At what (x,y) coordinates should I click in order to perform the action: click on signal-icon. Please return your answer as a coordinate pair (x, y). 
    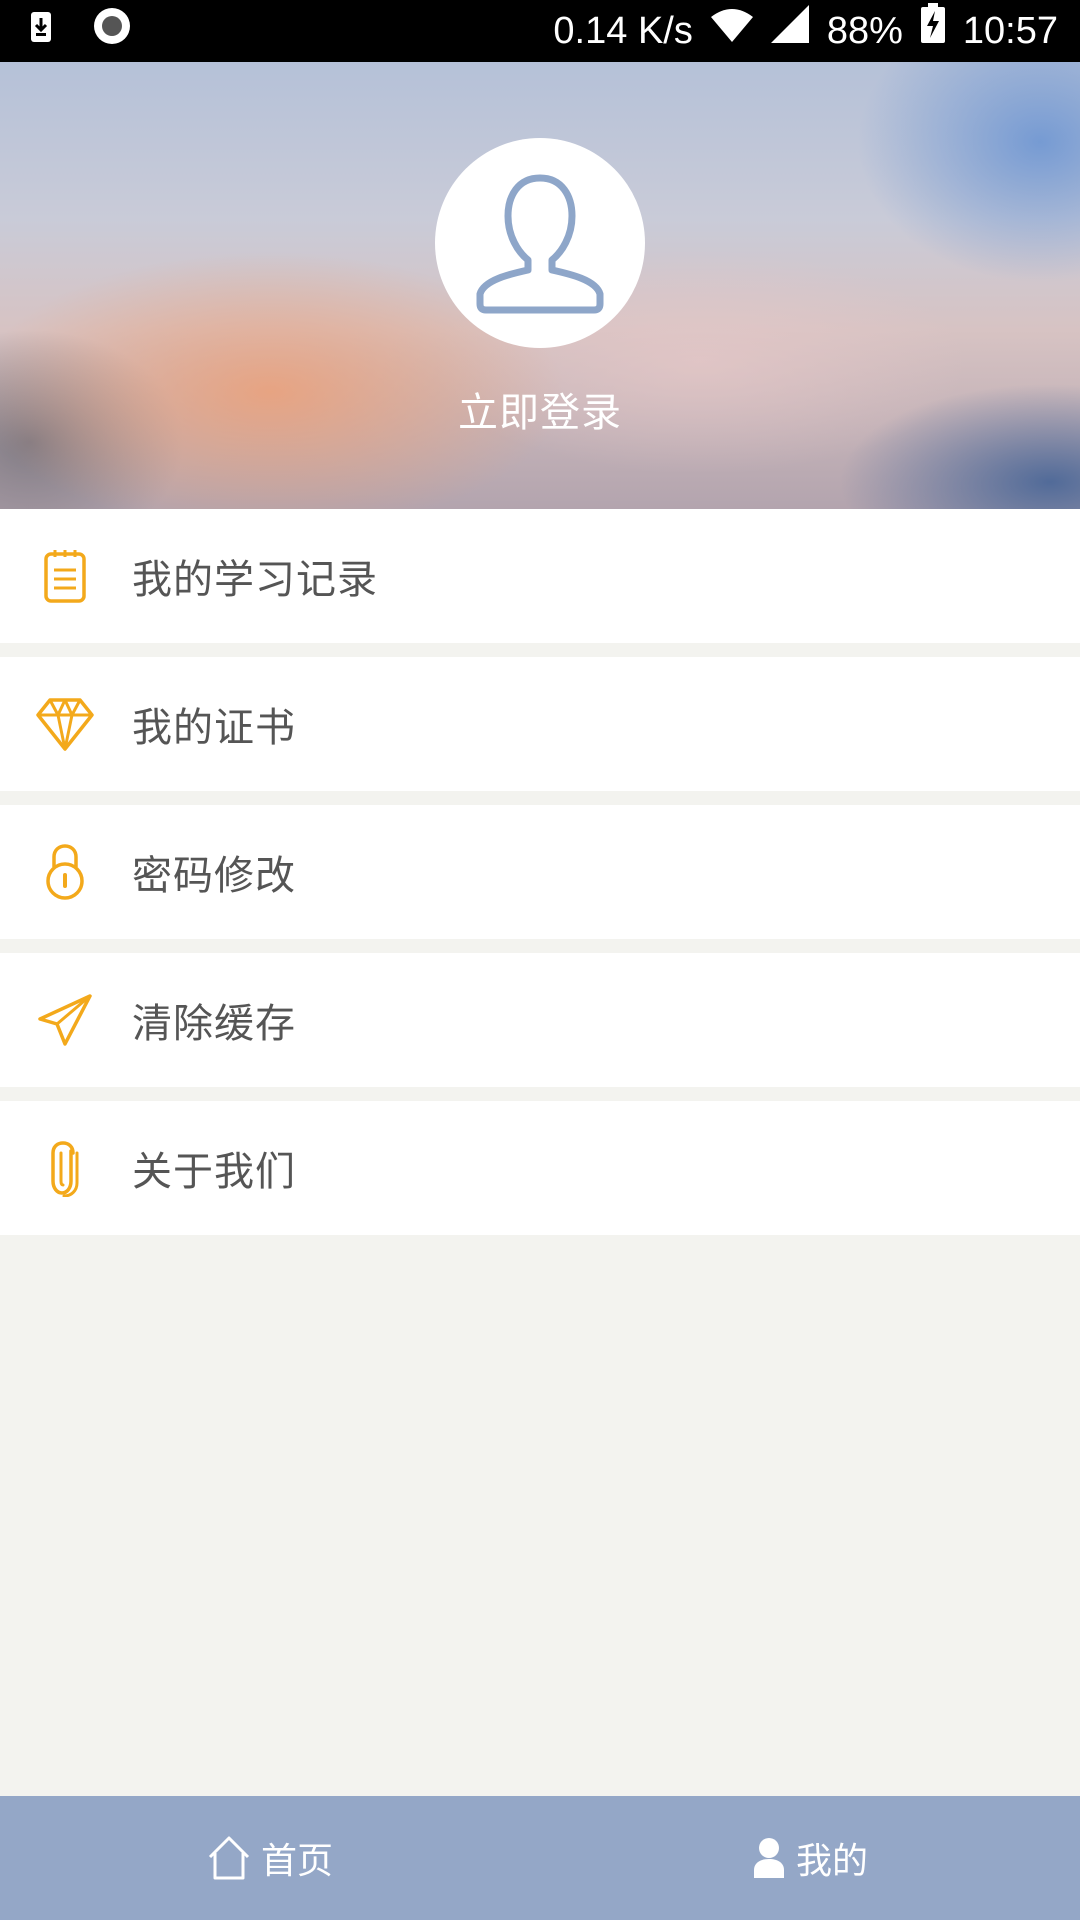
    Looking at the image, I should click on (789, 31).